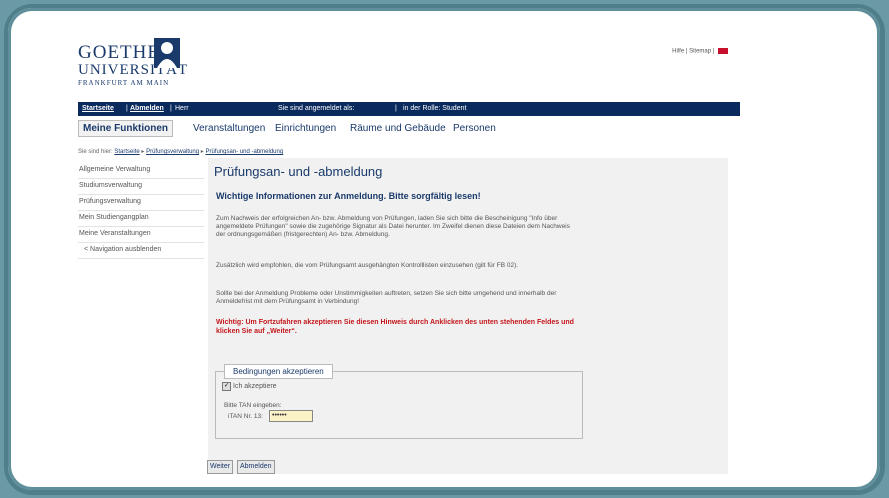 The image size is (889, 498). What do you see at coordinates (398, 128) in the screenshot?
I see `tab-raeume-gebaeude: Räume und Gebäude` at bounding box center [398, 128].